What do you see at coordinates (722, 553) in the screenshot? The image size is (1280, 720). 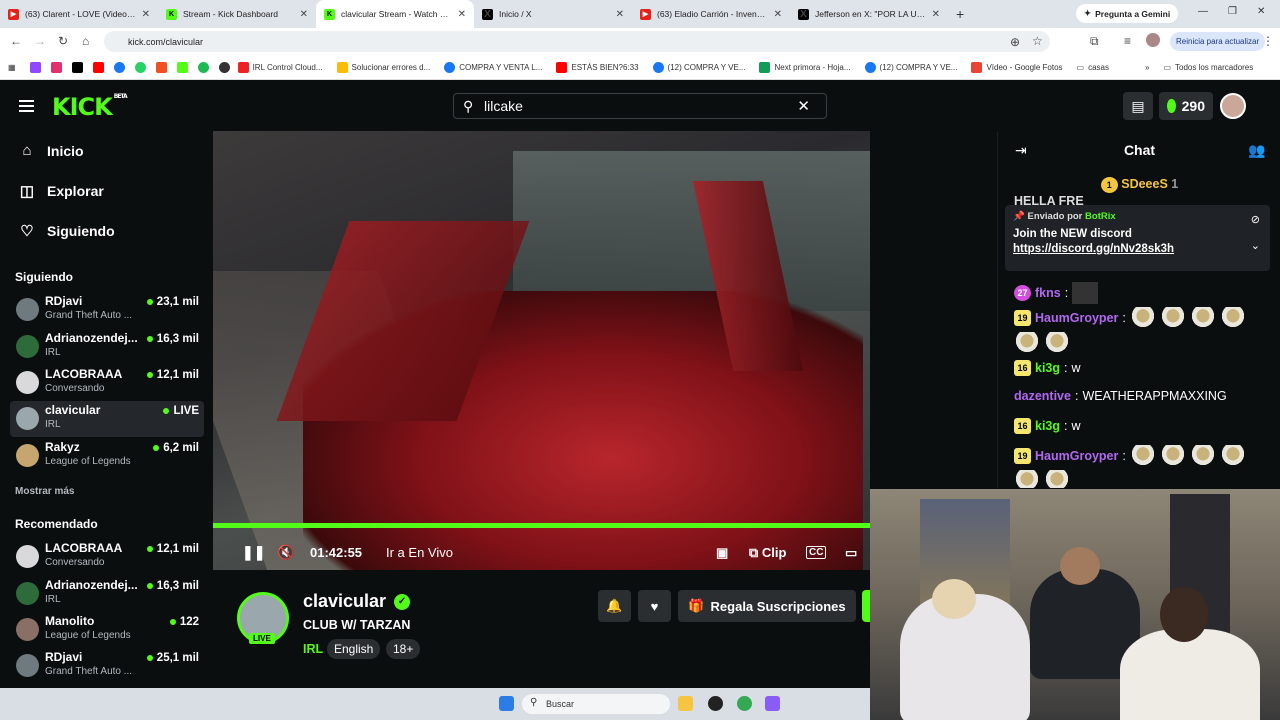 I see `miniplayer-icon: ▣` at bounding box center [722, 553].